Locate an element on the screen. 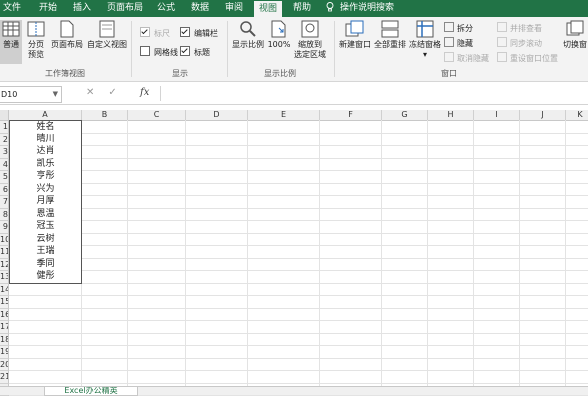  page-layout-icon is located at coordinates (67, 29).